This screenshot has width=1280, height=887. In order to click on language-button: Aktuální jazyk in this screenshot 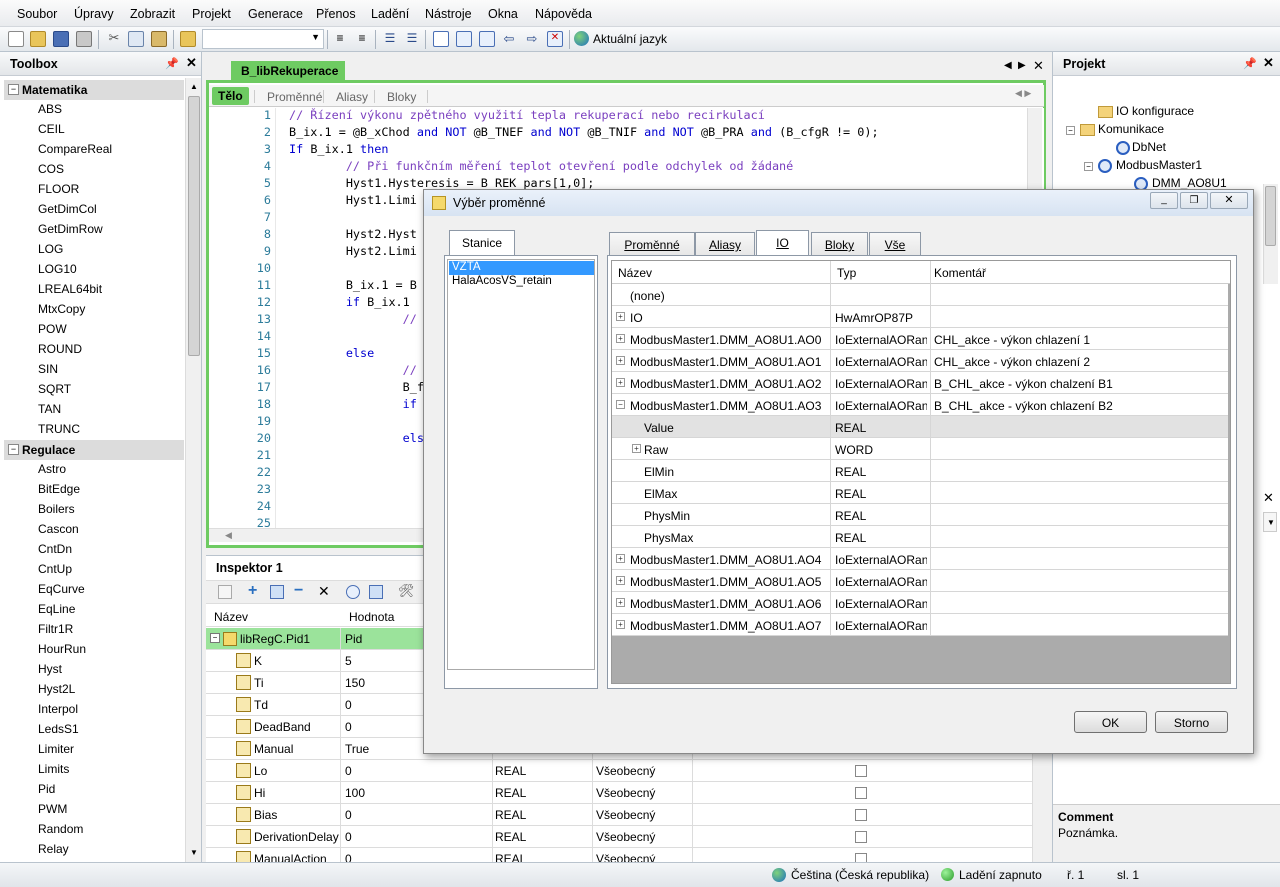, I will do `click(622, 39)`.